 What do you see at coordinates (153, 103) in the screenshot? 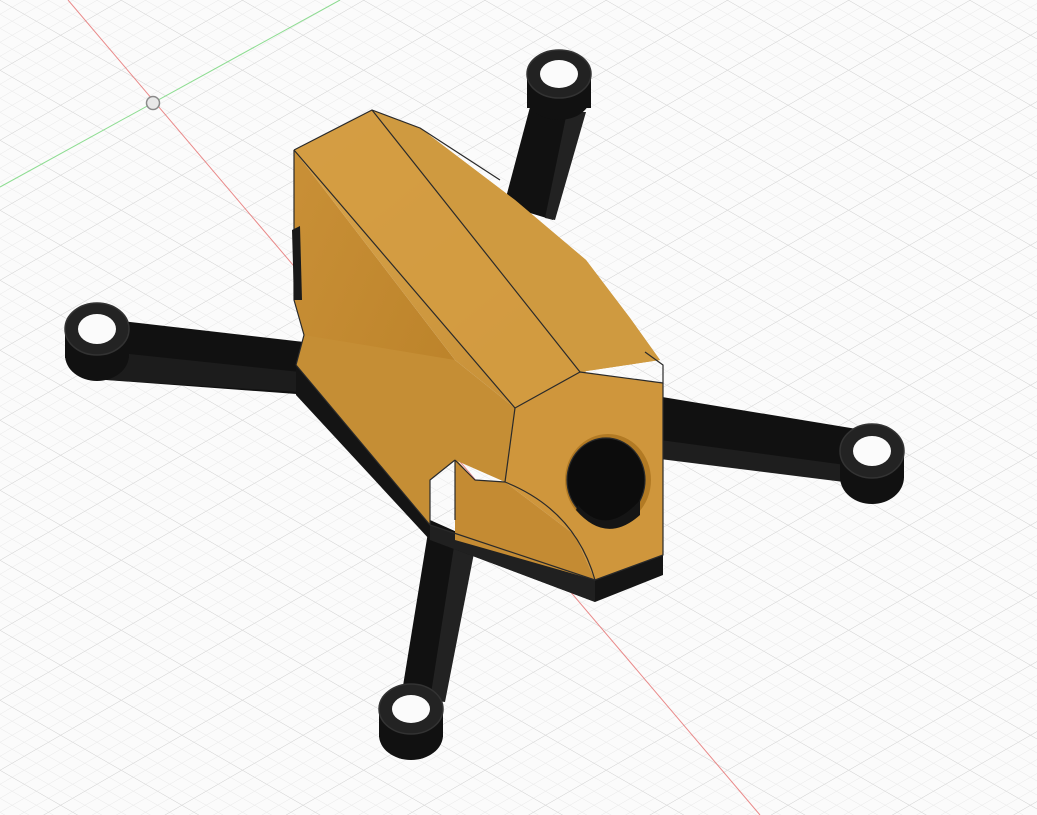
I see `origin-point-icon` at bounding box center [153, 103].